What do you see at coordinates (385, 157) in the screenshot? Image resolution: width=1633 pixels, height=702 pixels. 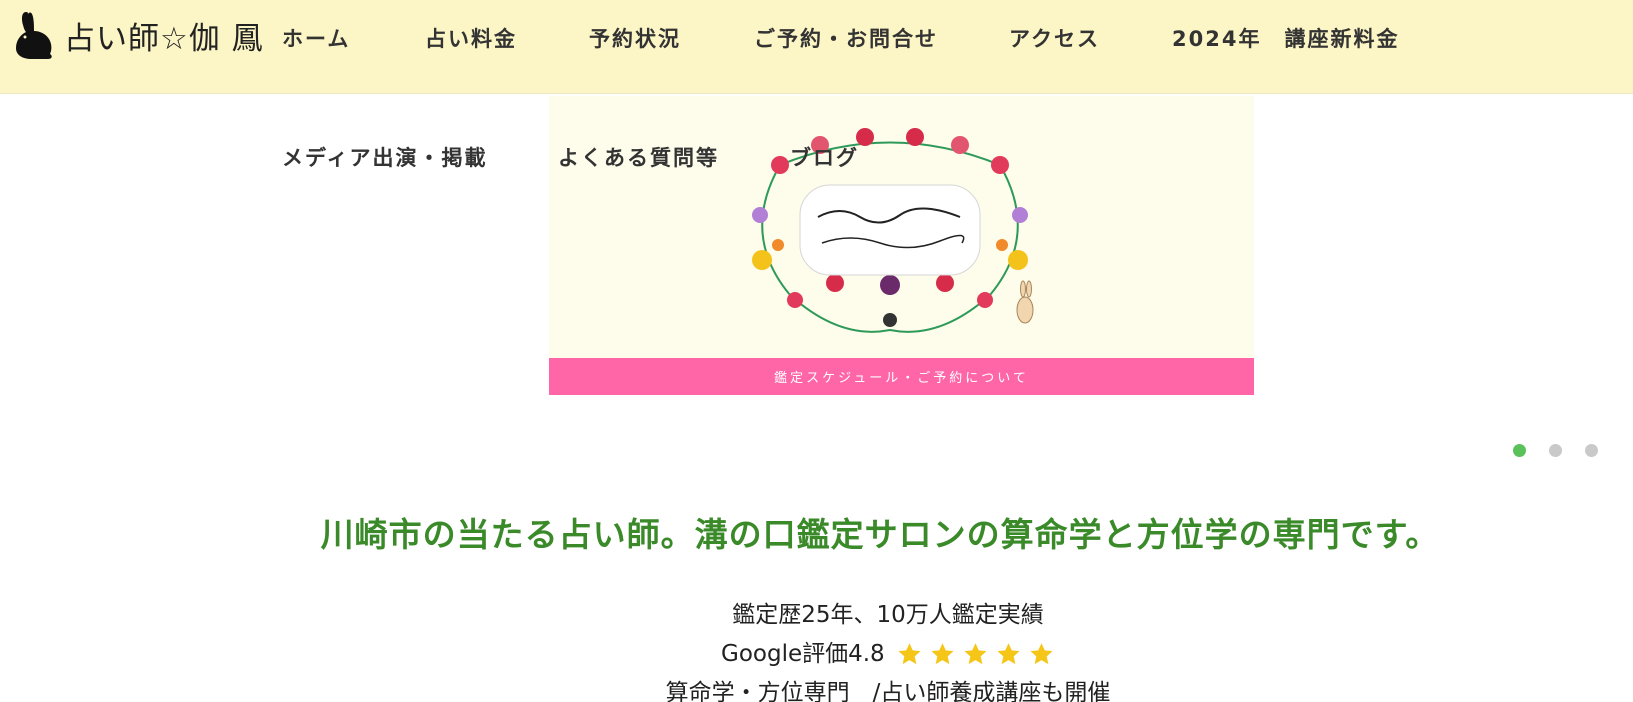 I see `nav-media: メディア出演・掲載` at bounding box center [385, 157].